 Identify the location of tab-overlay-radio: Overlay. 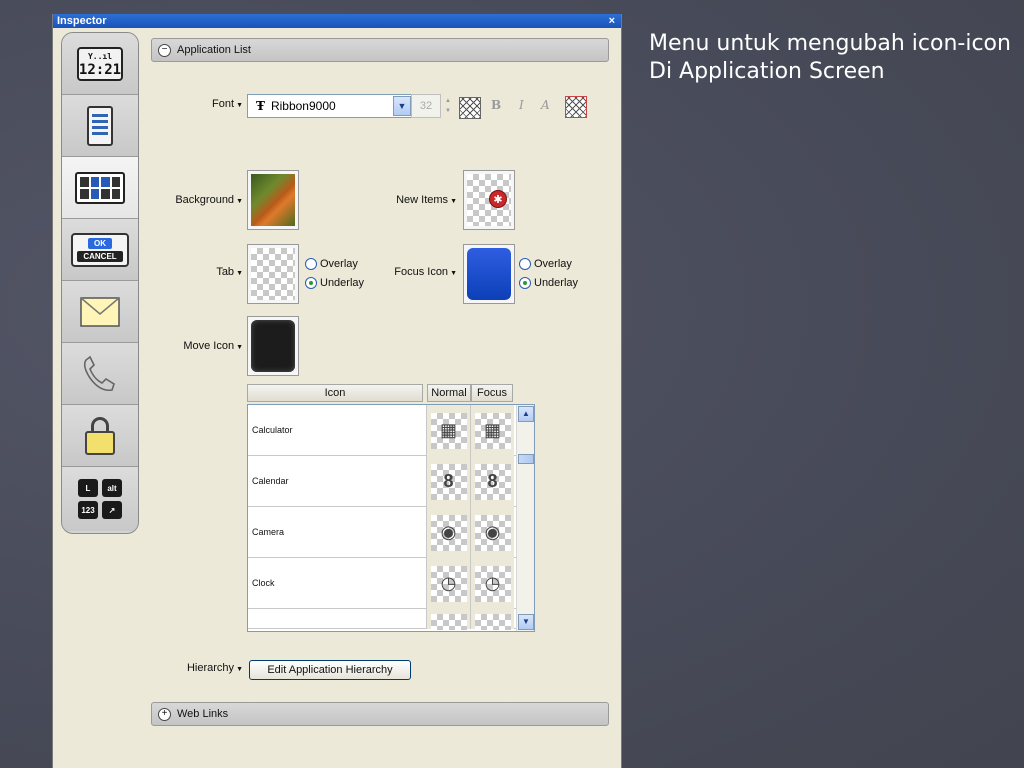
(334, 263).